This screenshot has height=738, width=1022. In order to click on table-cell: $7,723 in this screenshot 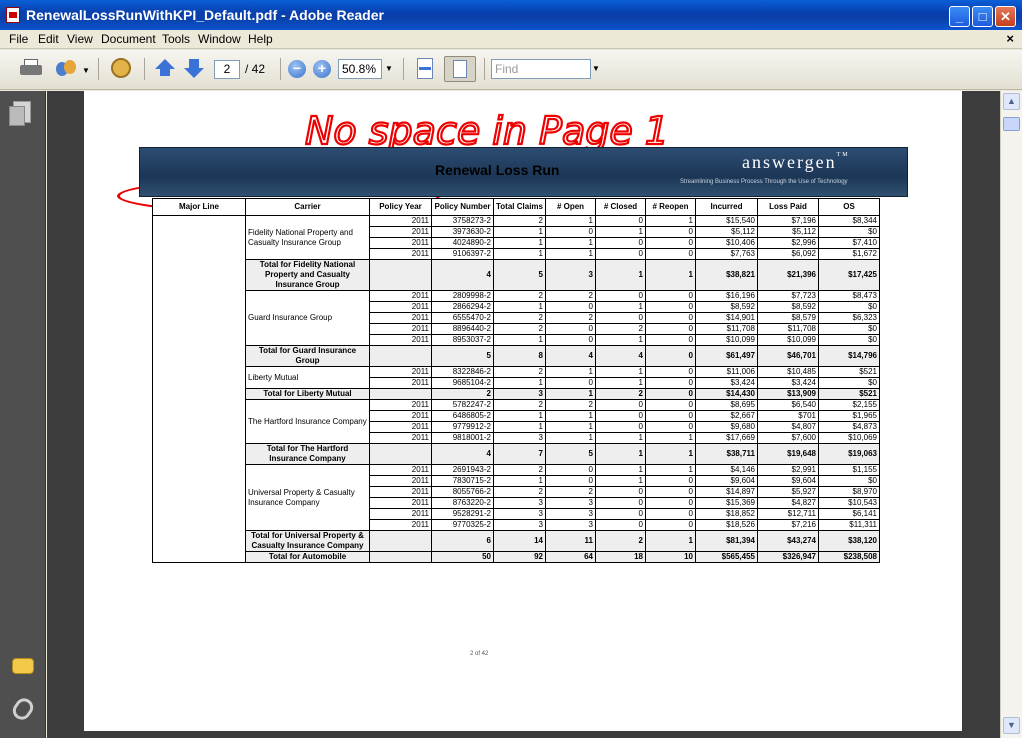, I will do `click(788, 296)`.